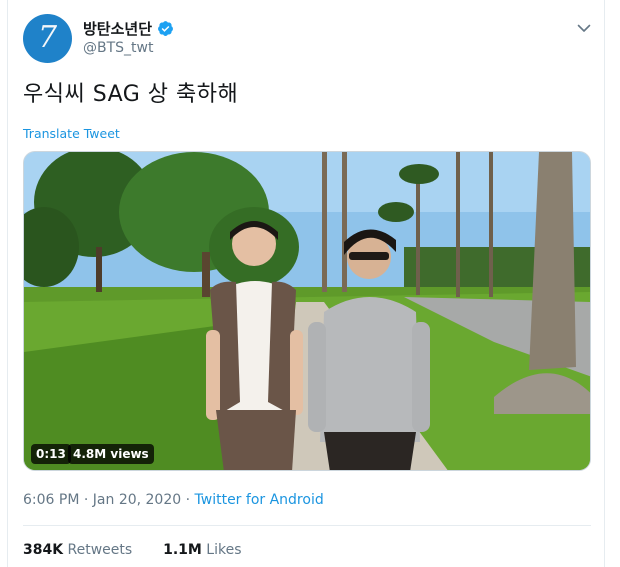 The height and width of the screenshot is (567, 620). Describe the element at coordinates (224, 550) in the screenshot. I see `likes-label: Likes` at that location.